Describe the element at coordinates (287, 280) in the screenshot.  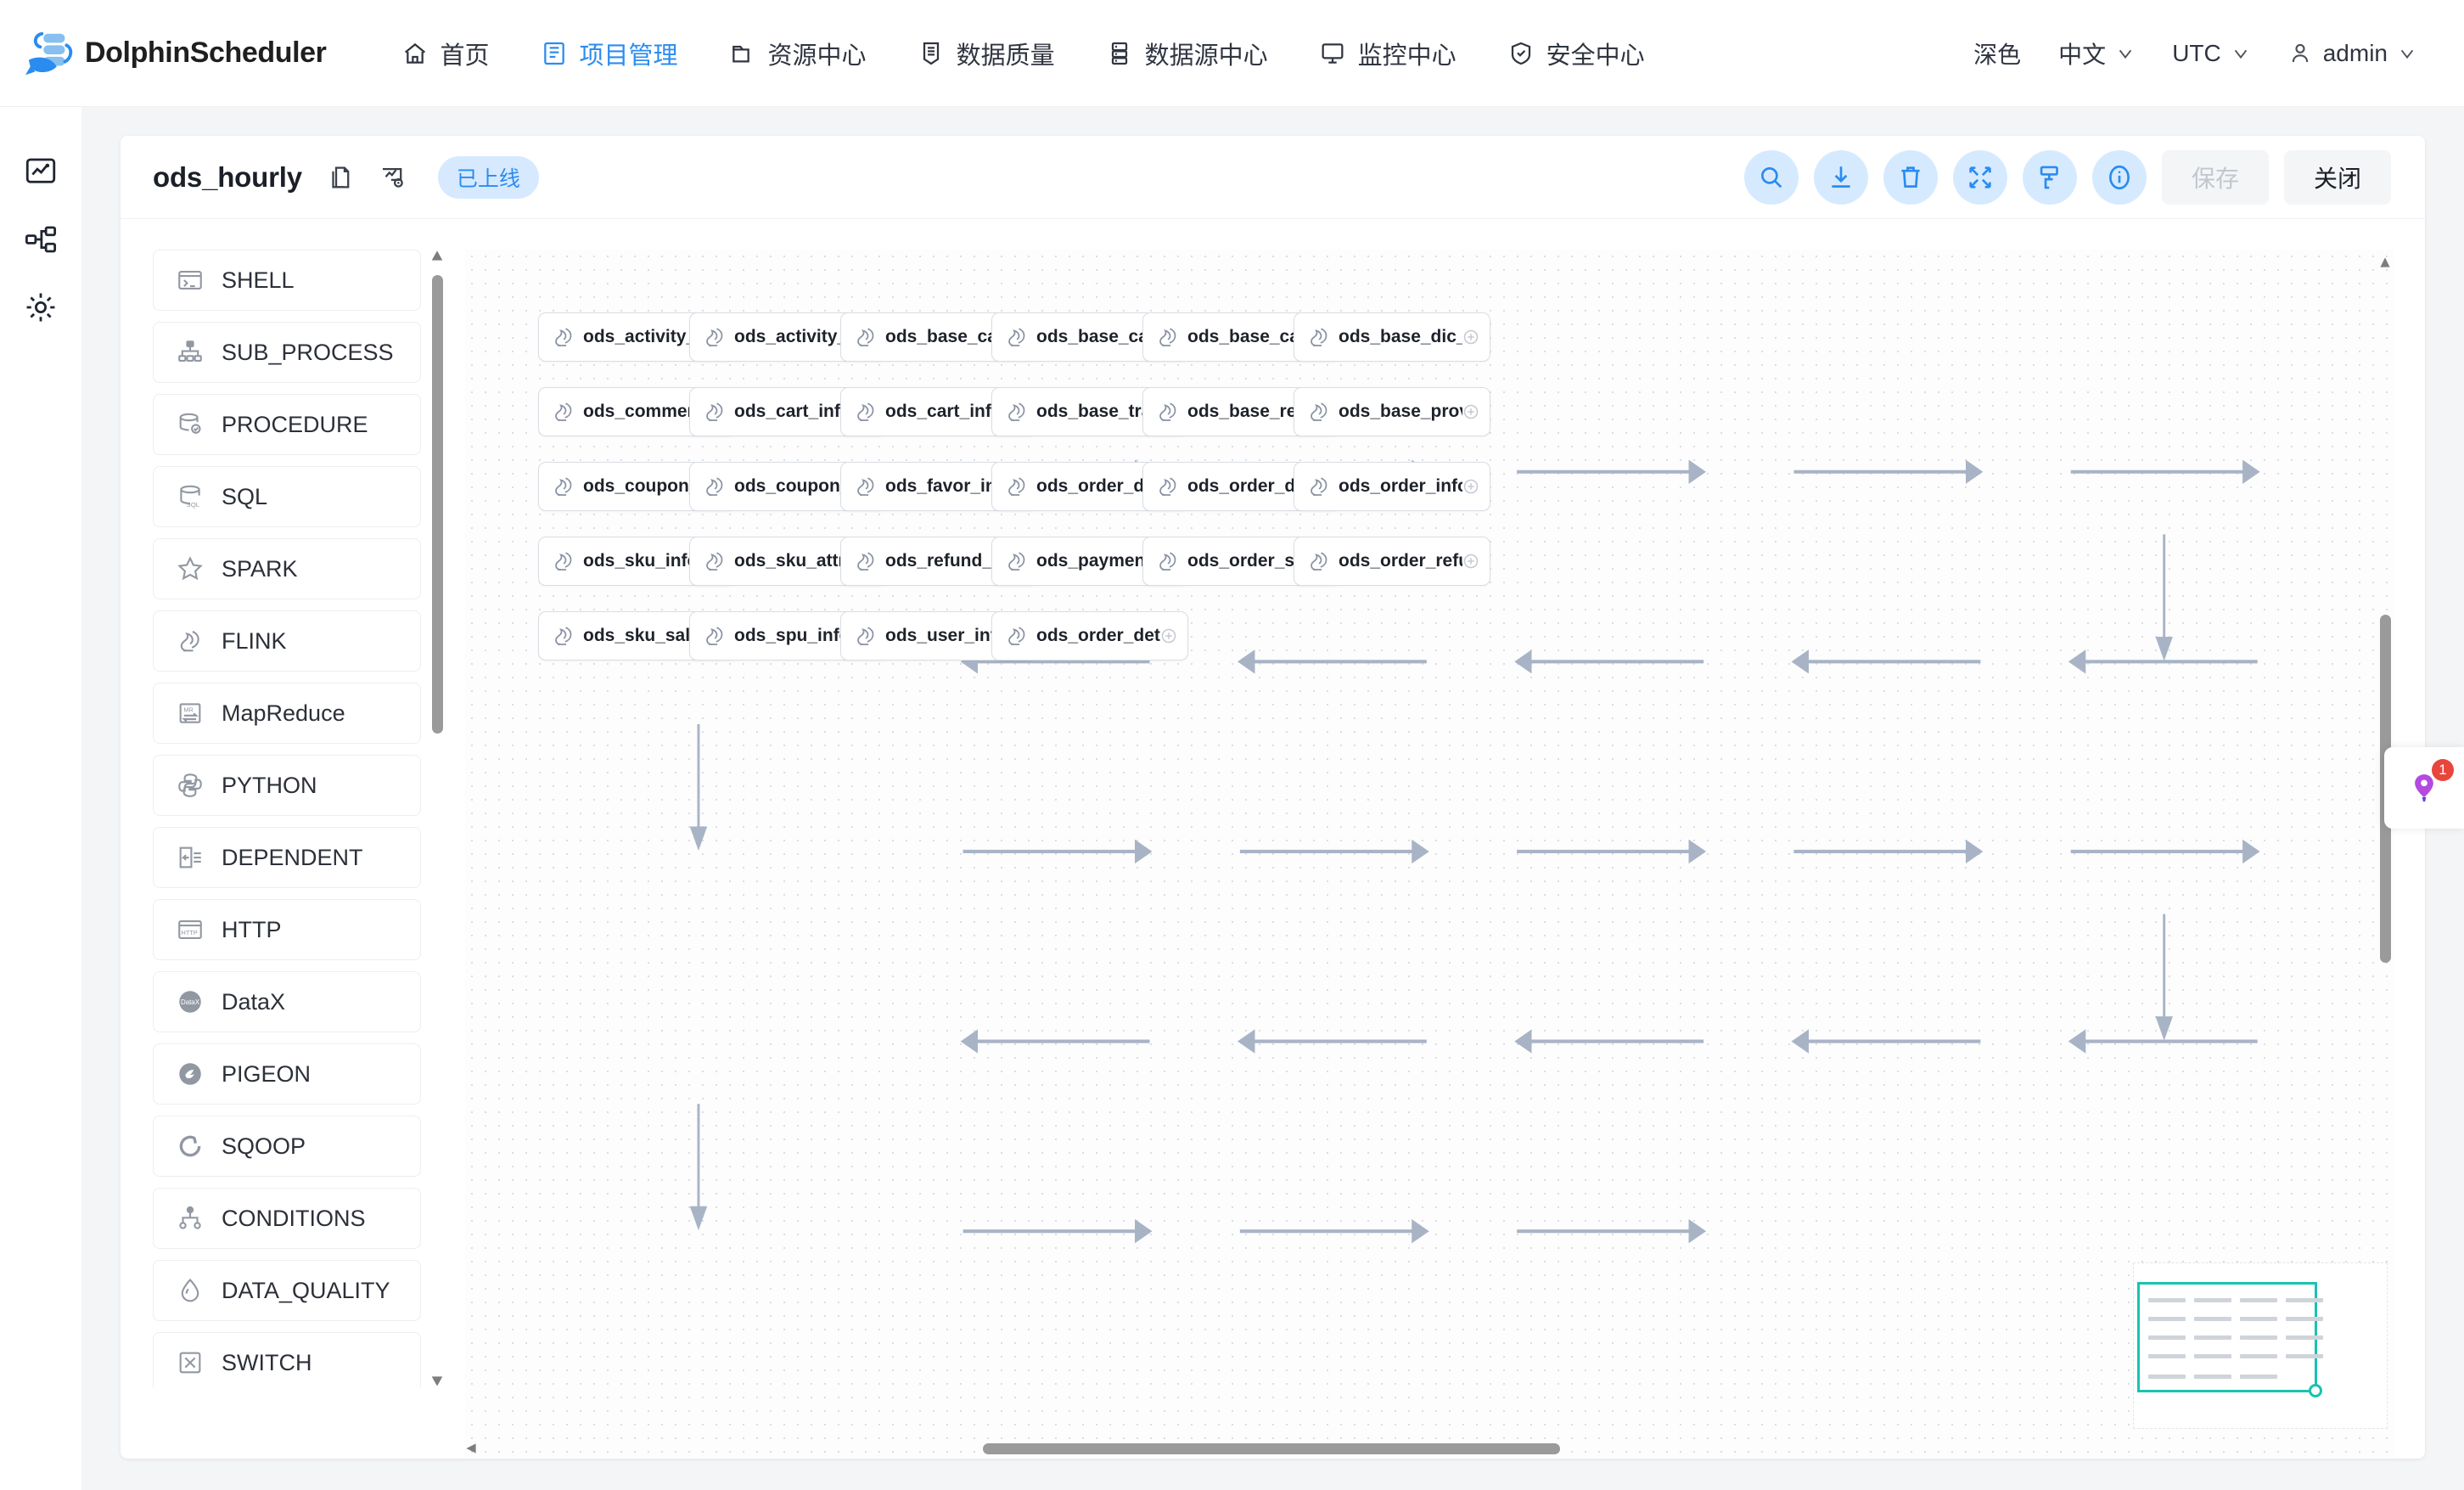
I see `task-type-shell: SHELL` at that location.